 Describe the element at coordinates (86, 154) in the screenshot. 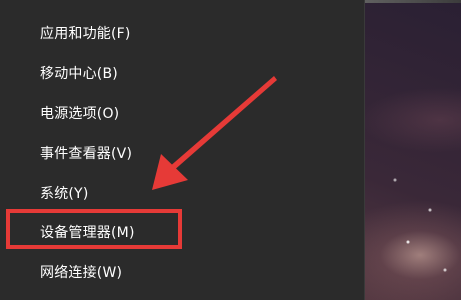

I see `menu-item-label: 事件查看器(V)` at that location.